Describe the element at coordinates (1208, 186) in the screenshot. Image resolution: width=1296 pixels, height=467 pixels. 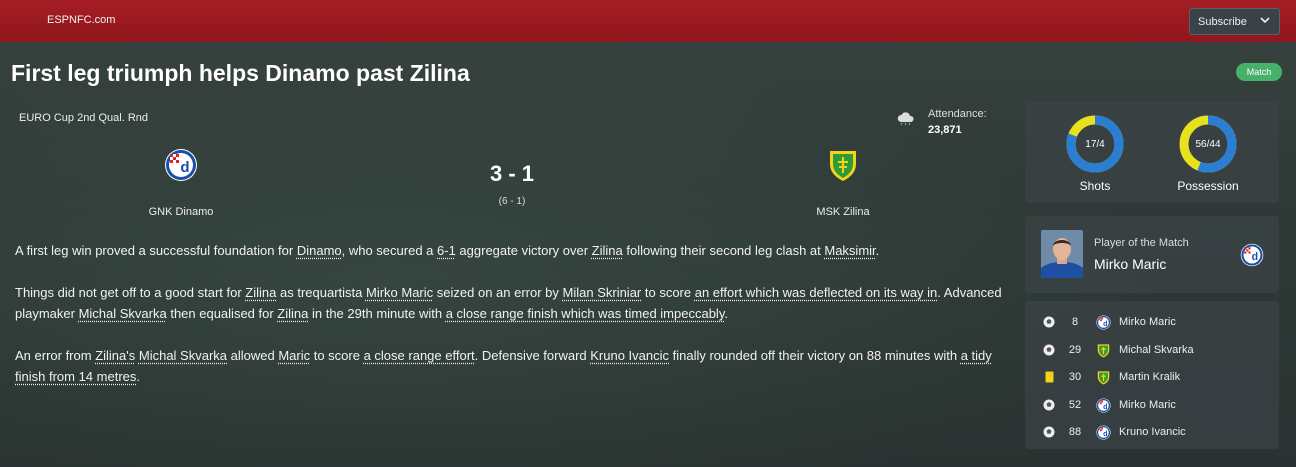
I see `possession-label: Possession` at that location.